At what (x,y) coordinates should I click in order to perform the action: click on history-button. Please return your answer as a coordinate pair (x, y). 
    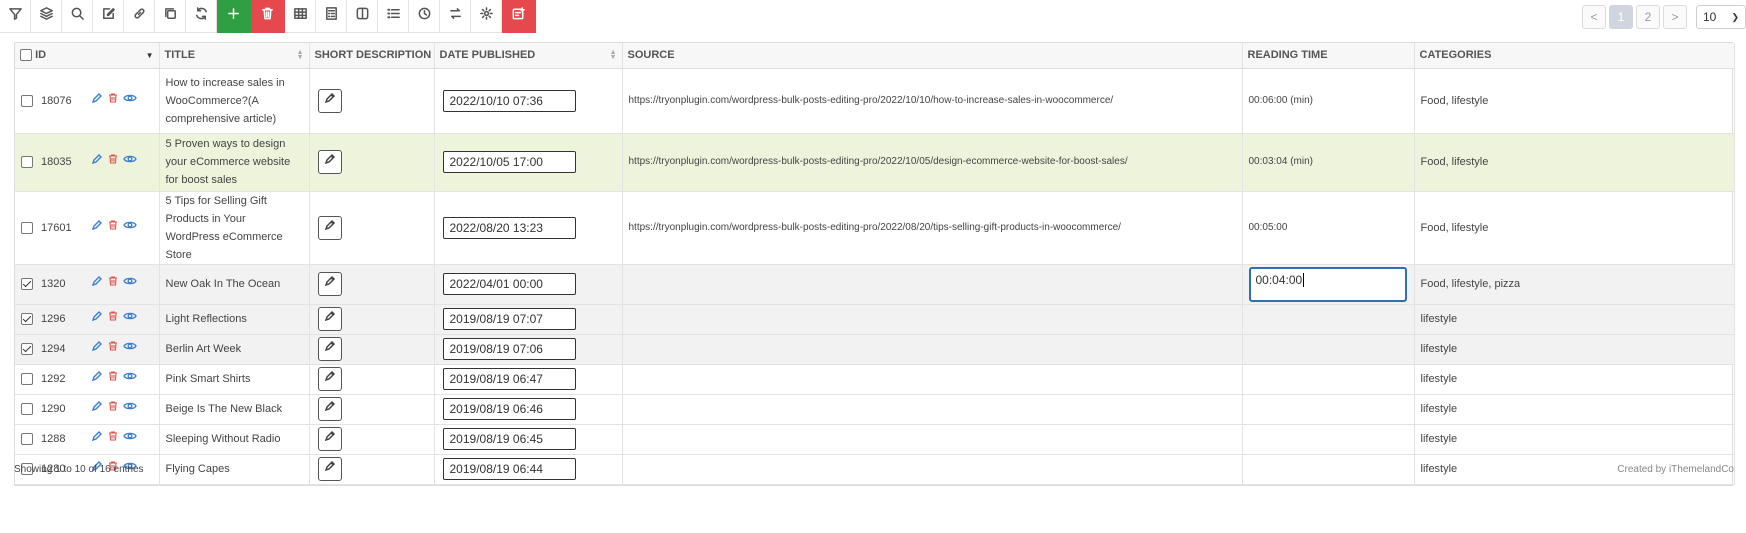
    Looking at the image, I should click on (424, 16).